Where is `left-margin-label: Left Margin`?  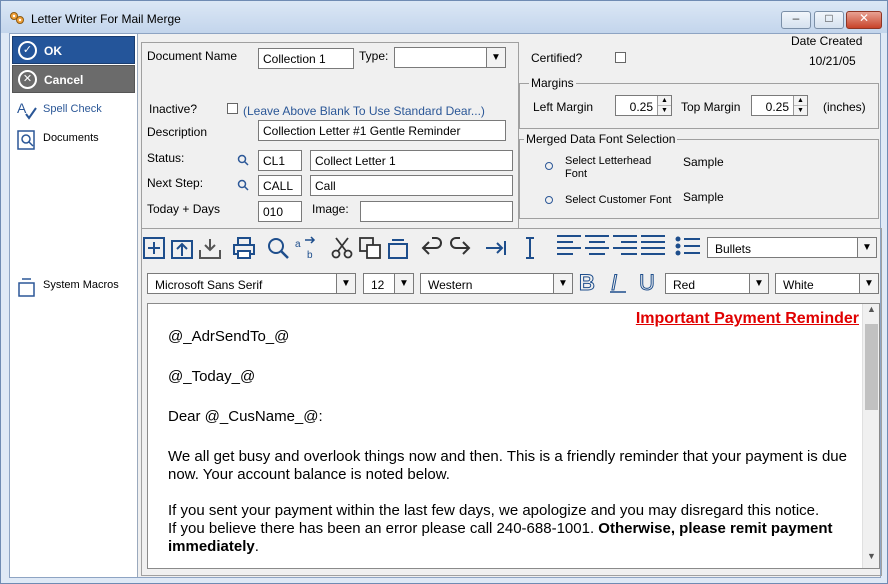 left-margin-label: Left Margin is located at coordinates (563, 107).